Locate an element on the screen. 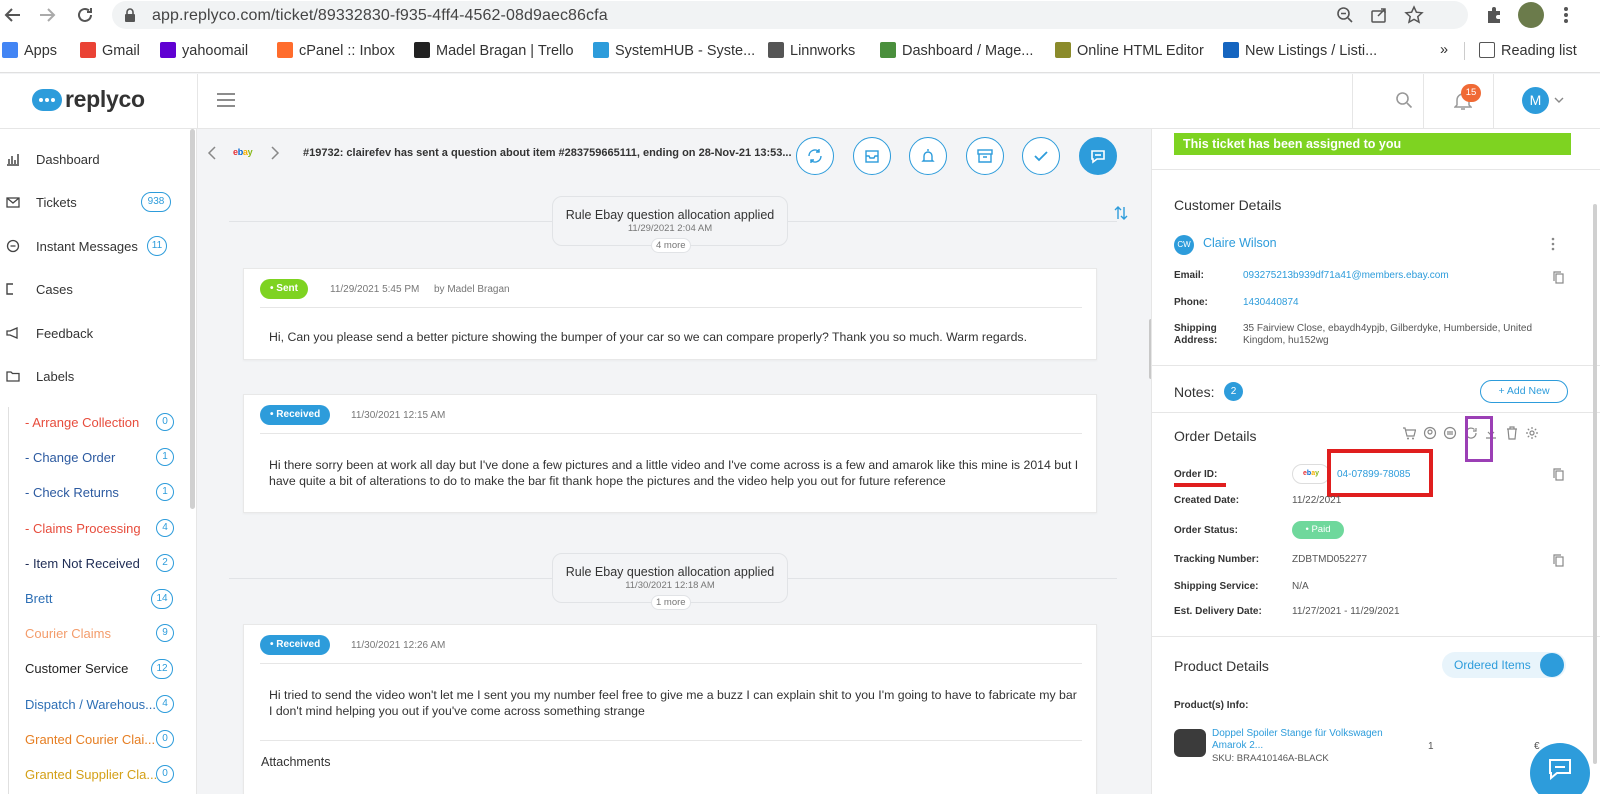 This screenshot has width=1600, height=794. reading-list: Reading list is located at coordinates (1528, 50).